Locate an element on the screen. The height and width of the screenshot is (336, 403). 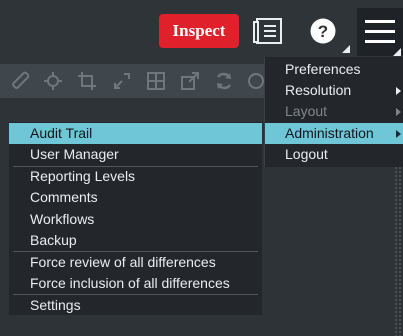
submenu-item-label: Backup is located at coordinates (53, 240).